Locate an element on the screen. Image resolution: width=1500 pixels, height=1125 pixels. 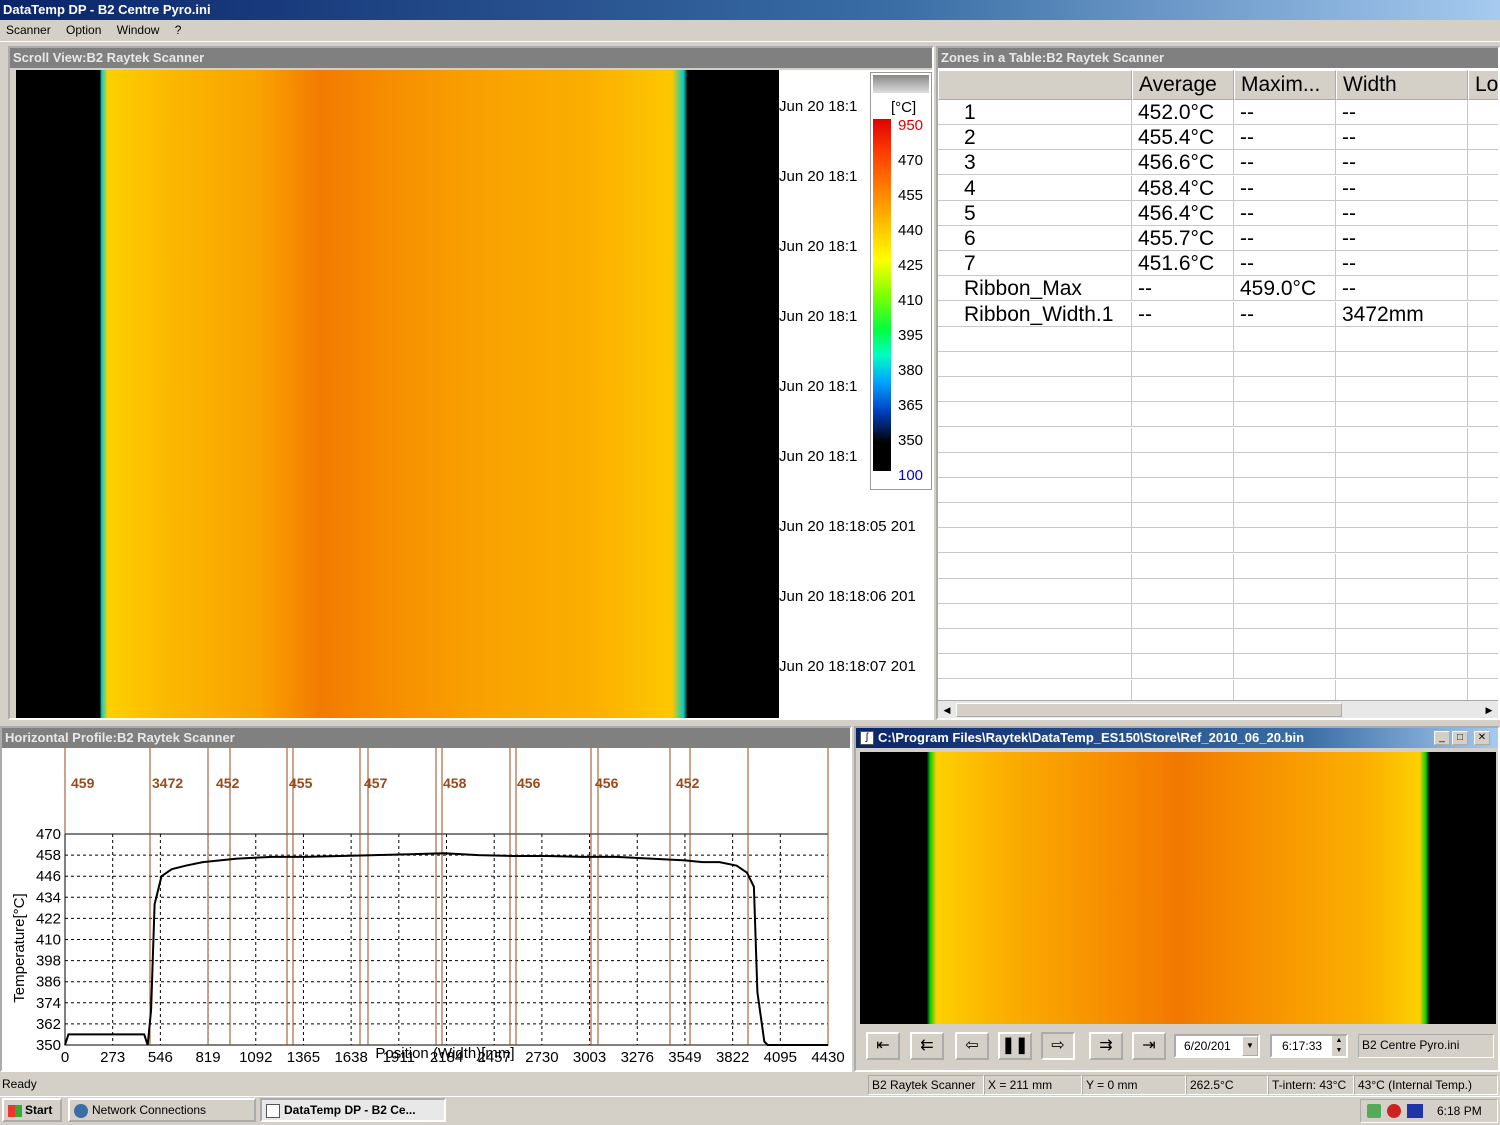
scroll-right-arrow-icon: ▶ is located at coordinates (1489, 710).